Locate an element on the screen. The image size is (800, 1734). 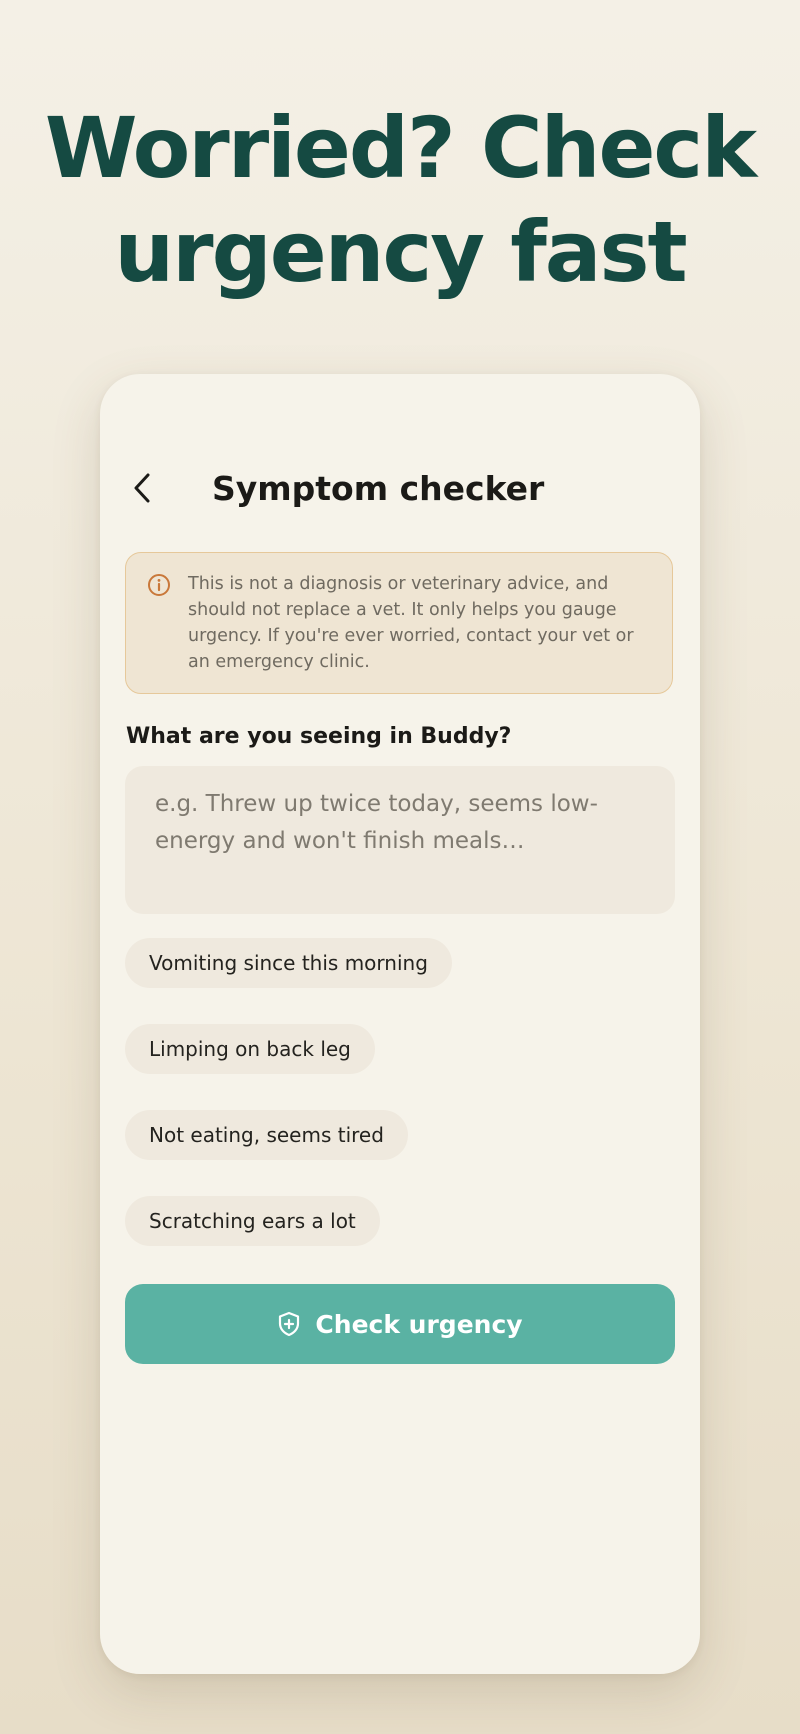
suggestion-chip-not-eating: Not eating, seems tired is located at coordinates (266, 1135).